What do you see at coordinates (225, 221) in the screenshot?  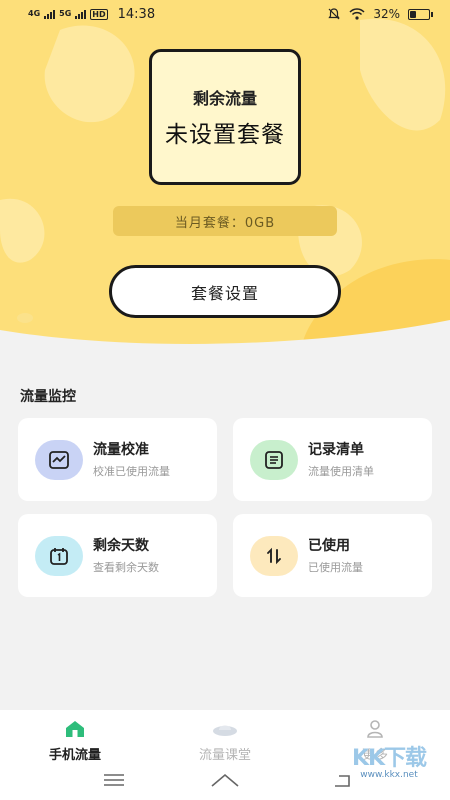 I see `month-plan-badge: 当月套餐：0GB` at bounding box center [225, 221].